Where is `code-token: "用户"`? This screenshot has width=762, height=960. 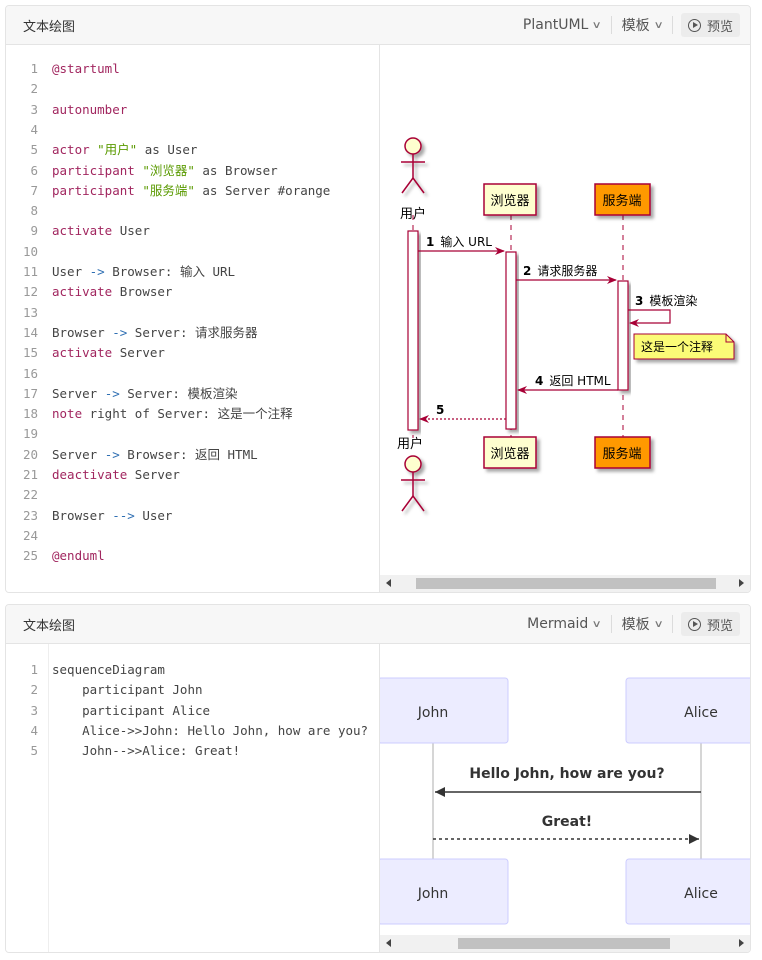
code-token: "用户" is located at coordinates (117, 150).